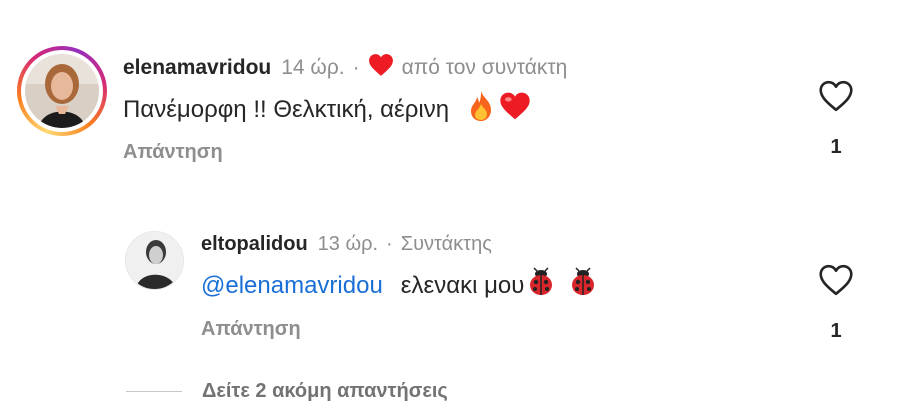 The image size is (900, 416). I want to click on heart-icon, so click(381, 68).